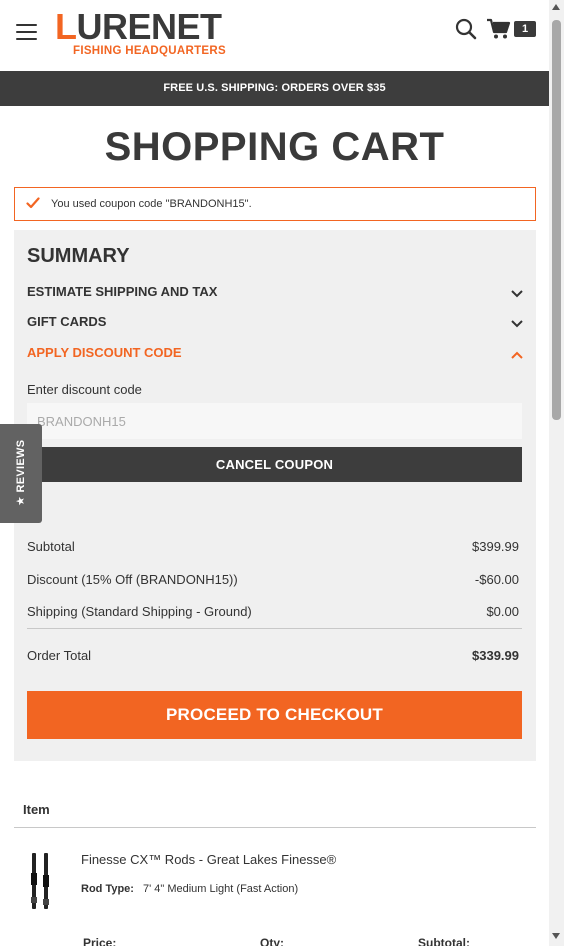 The width and height of the screenshot is (564, 946). What do you see at coordinates (275, 355) in the screenshot?
I see `apply-discount-toggle: APPLY DISCOUNT CODE` at bounding box center [275, 355].